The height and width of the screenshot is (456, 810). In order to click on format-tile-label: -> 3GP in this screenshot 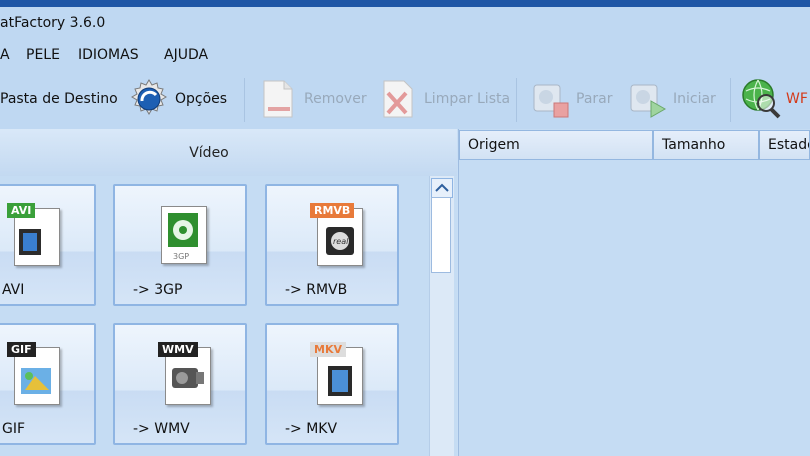, I will do `click(158, 290)`.